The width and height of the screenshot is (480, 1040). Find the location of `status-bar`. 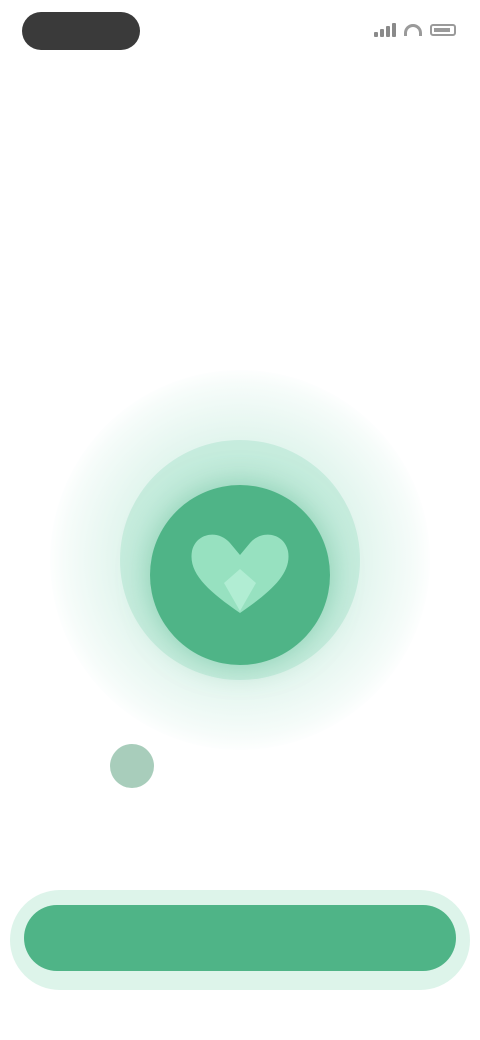

status-bar is located at coordinates (240, 32).